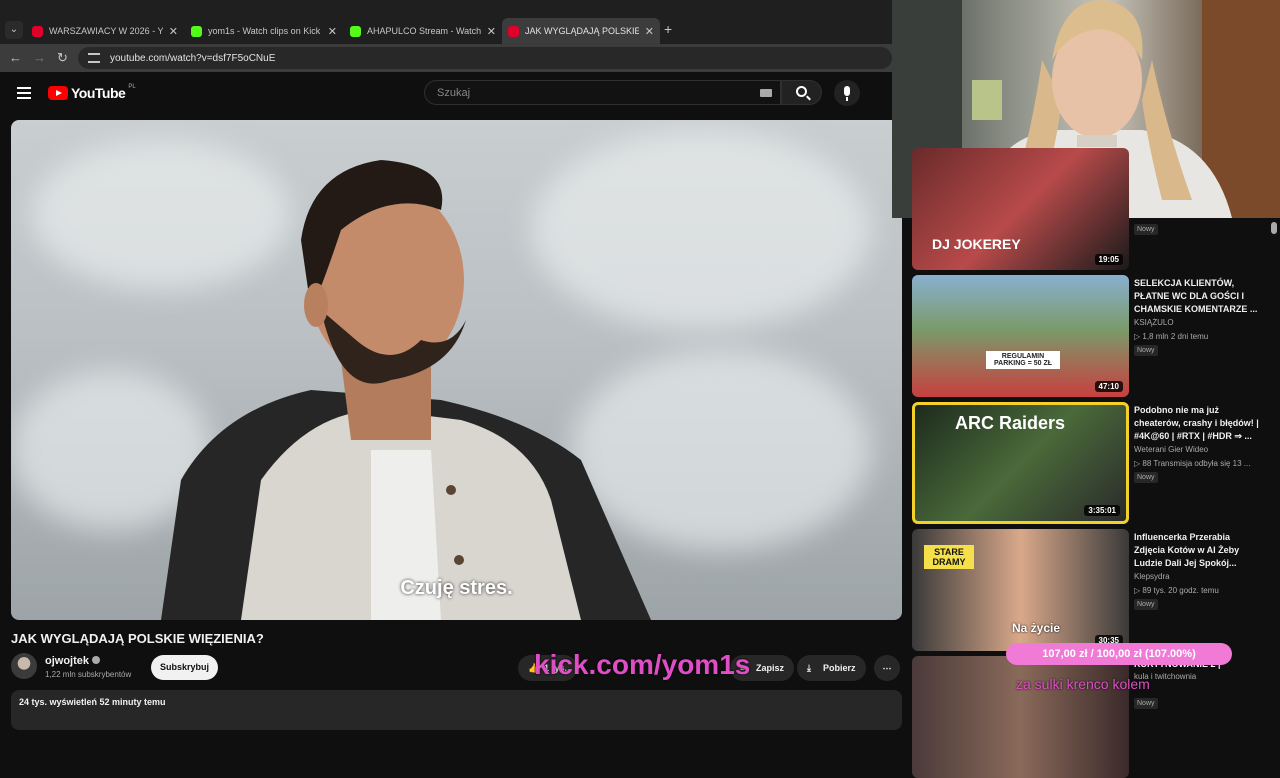  I want to click on logo-wordmark: YouTube, so click(98, 93).